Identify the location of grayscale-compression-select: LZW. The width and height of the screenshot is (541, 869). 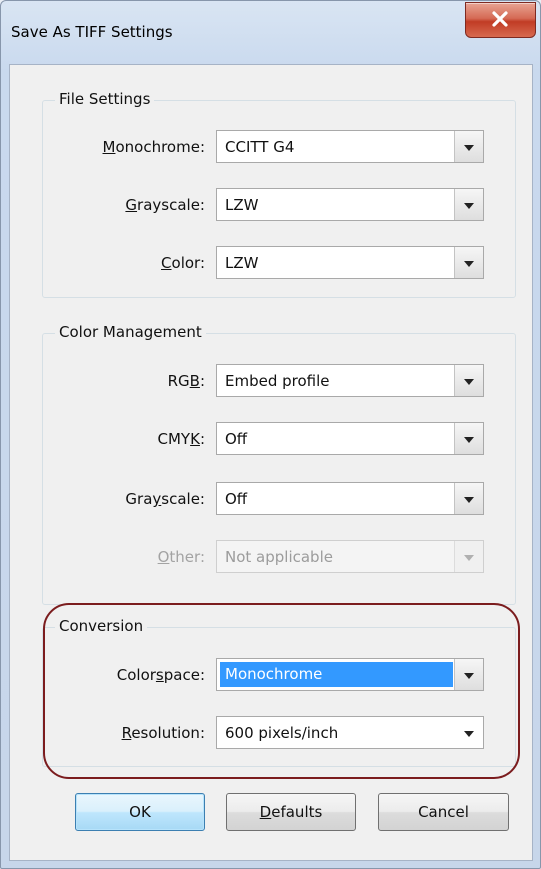
(350, 204).